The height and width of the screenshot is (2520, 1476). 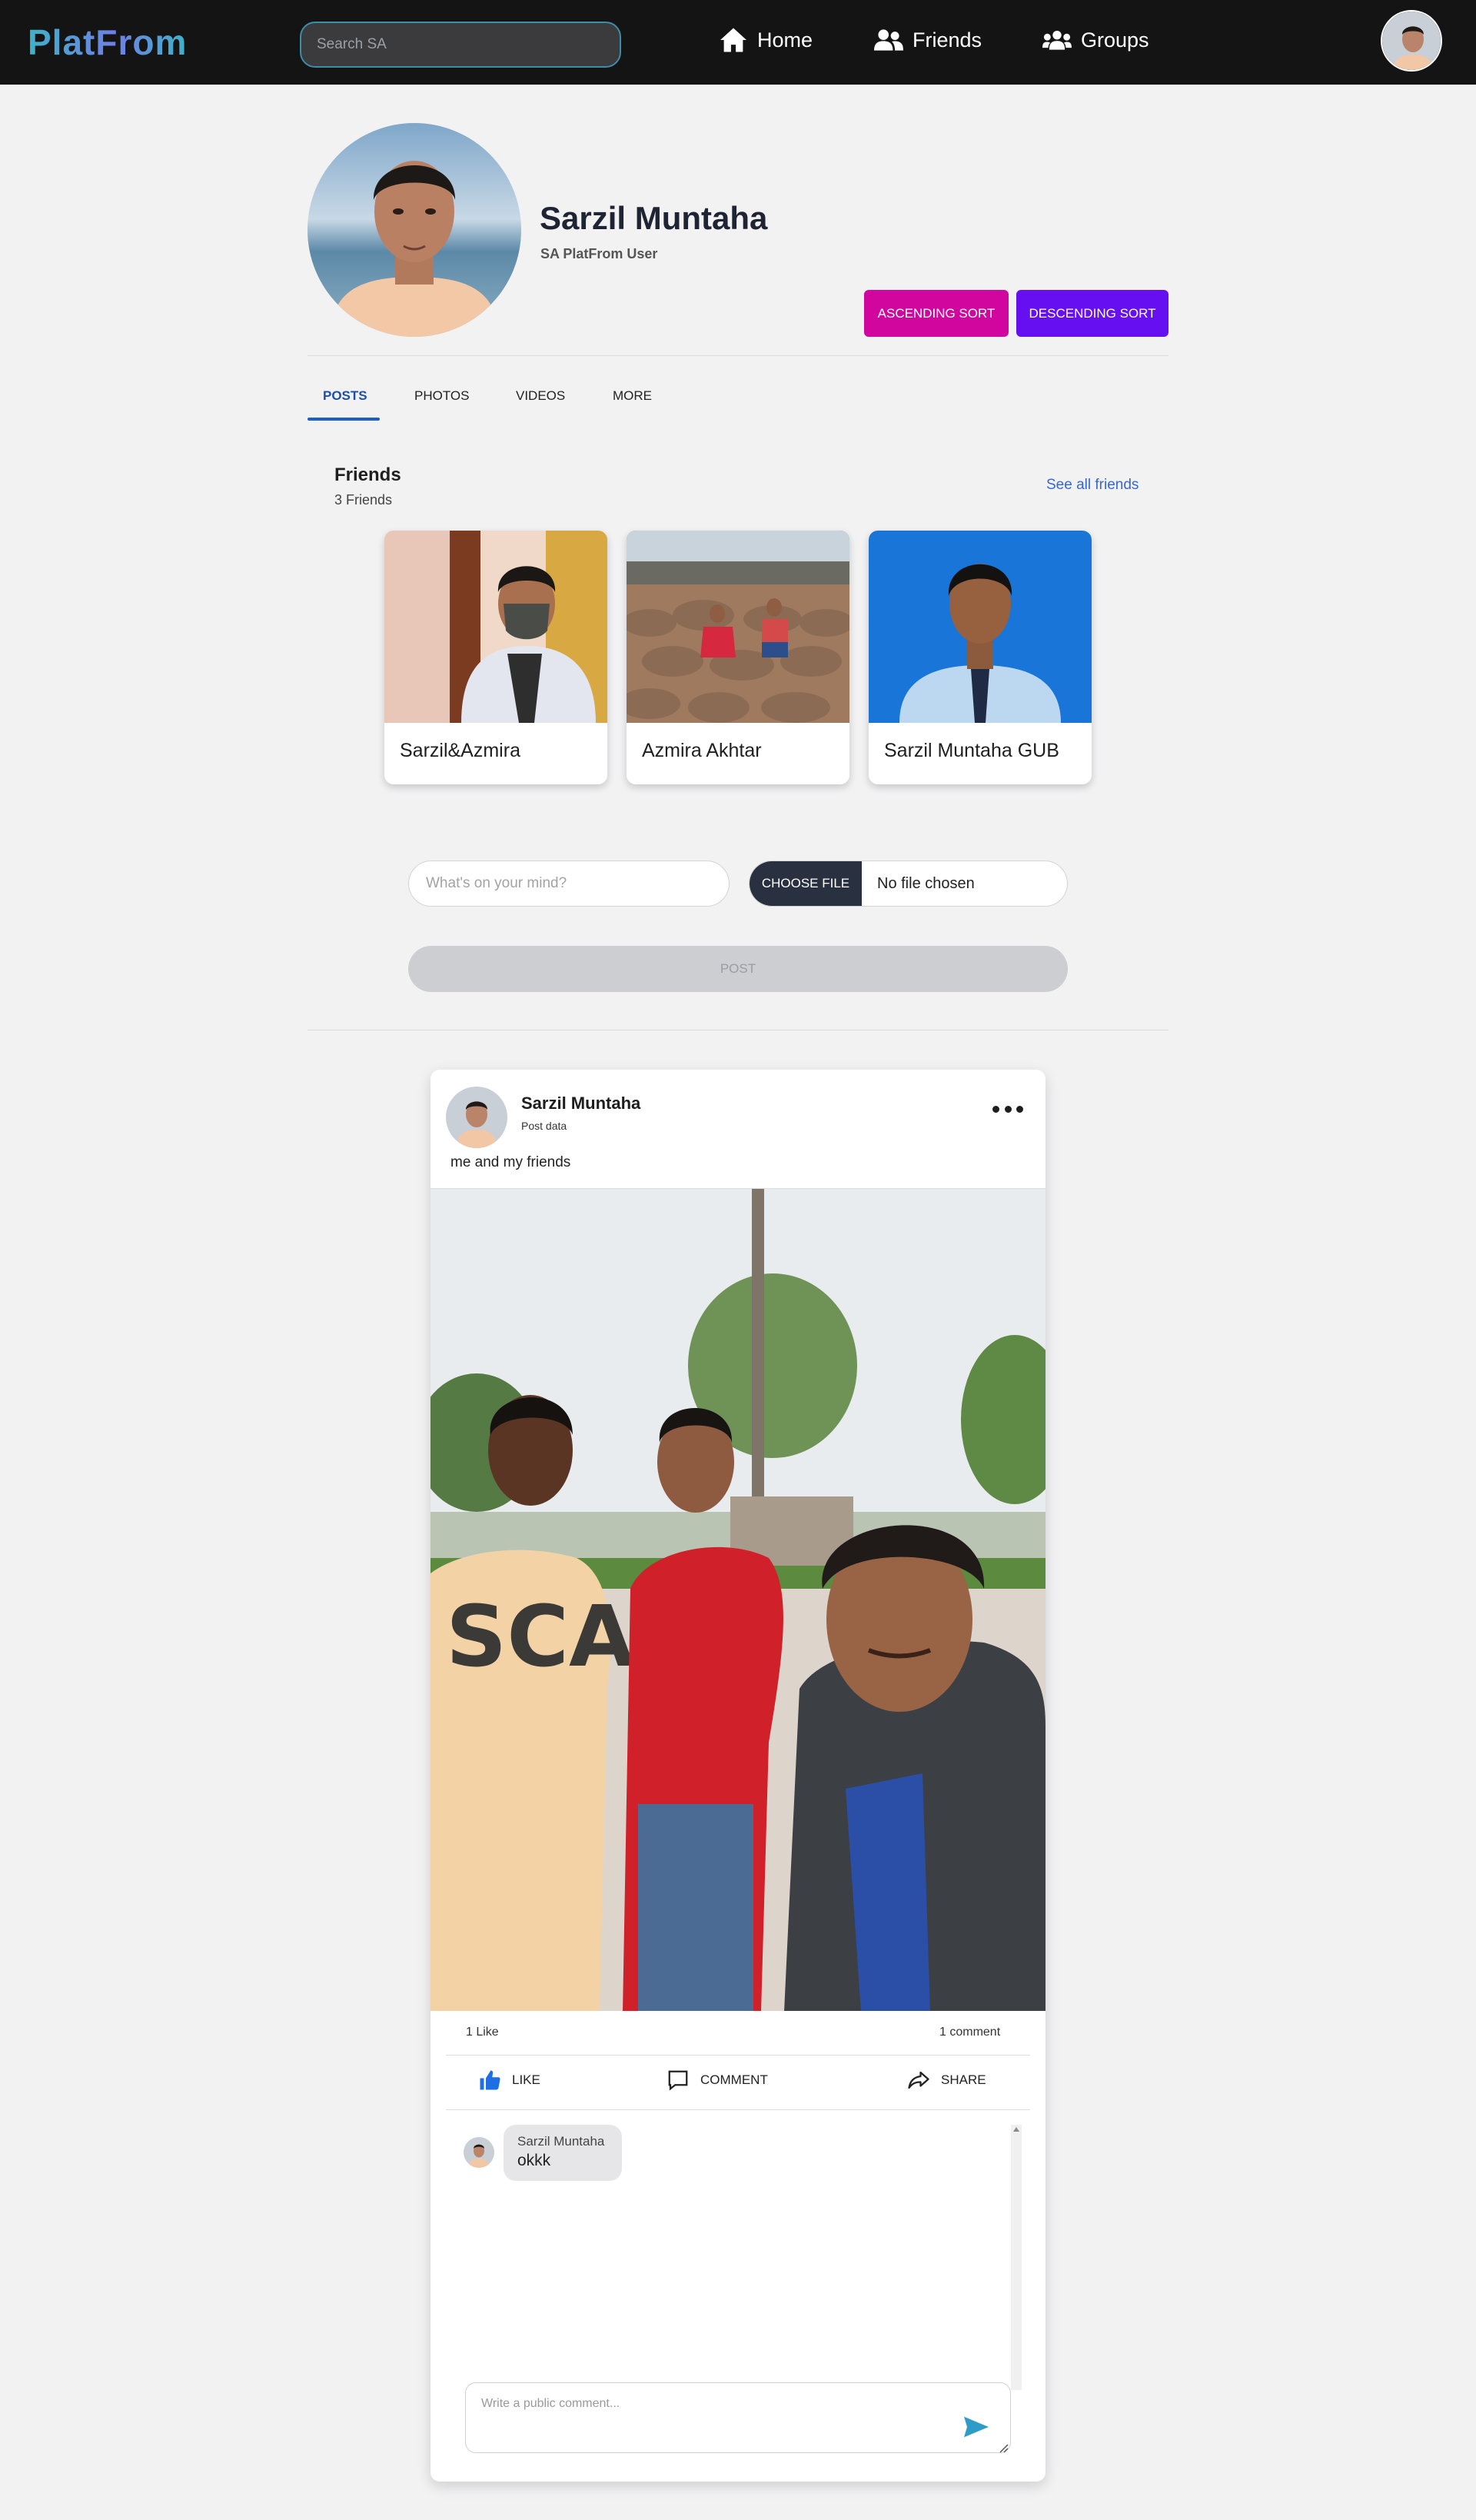 What do you see at coordinates (1092, 485) in the screenshot?
I see `see-all-friends-link: See all friends` at bounding box center [1092, 485].